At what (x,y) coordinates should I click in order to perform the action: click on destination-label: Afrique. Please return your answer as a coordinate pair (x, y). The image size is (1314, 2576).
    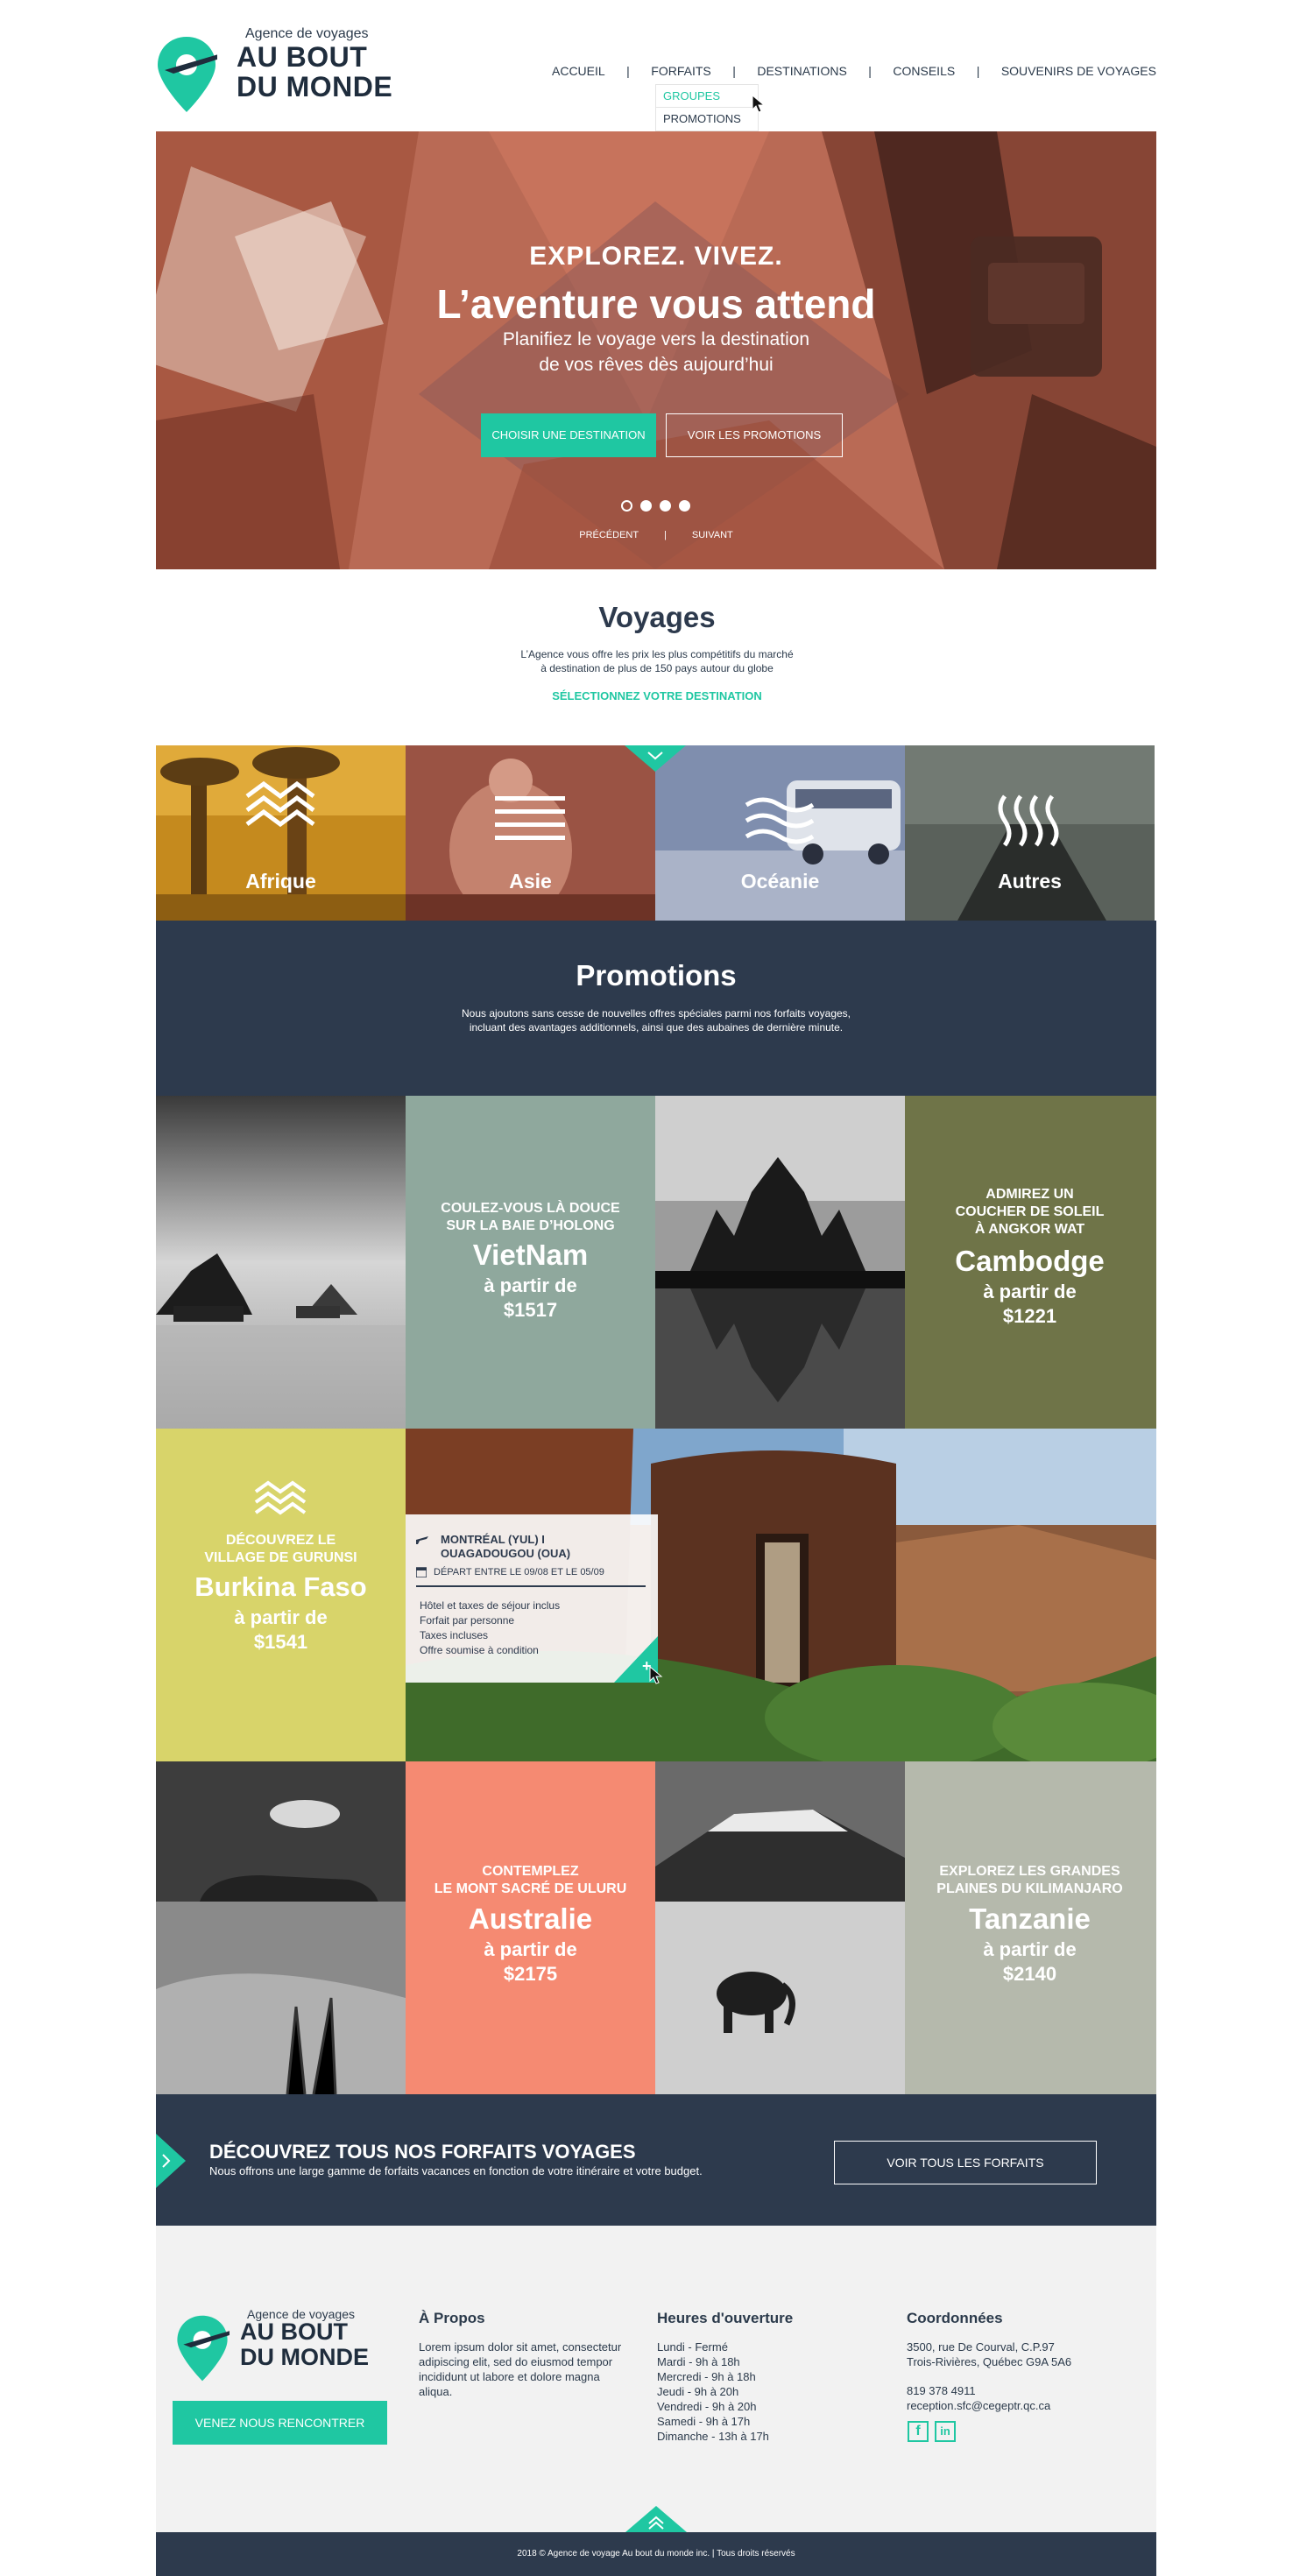
    Looking at the image, I should click on (280, 881).